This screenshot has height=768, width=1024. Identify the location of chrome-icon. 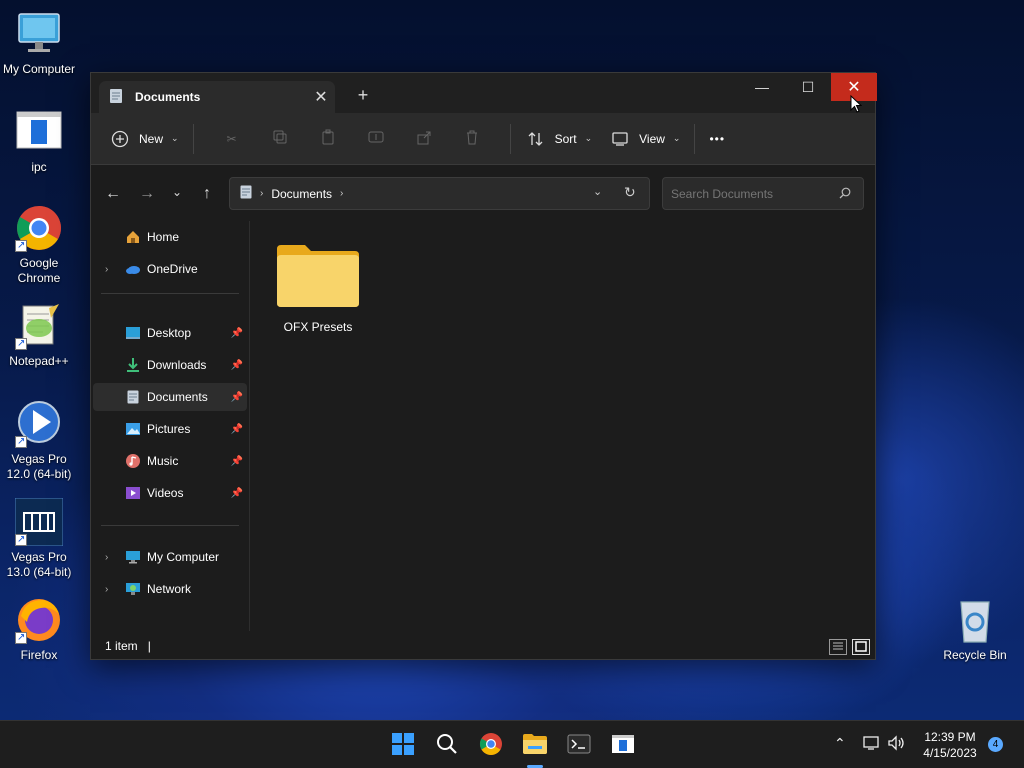
(491, 745).